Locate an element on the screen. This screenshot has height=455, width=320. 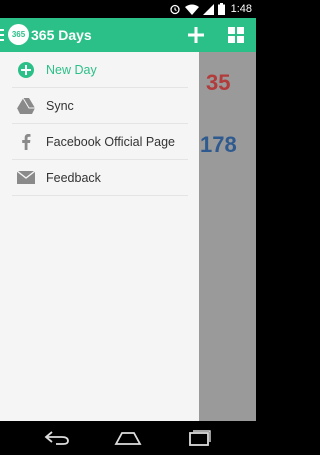
status-icons: 1:48 is located at coordinates (210, 9).